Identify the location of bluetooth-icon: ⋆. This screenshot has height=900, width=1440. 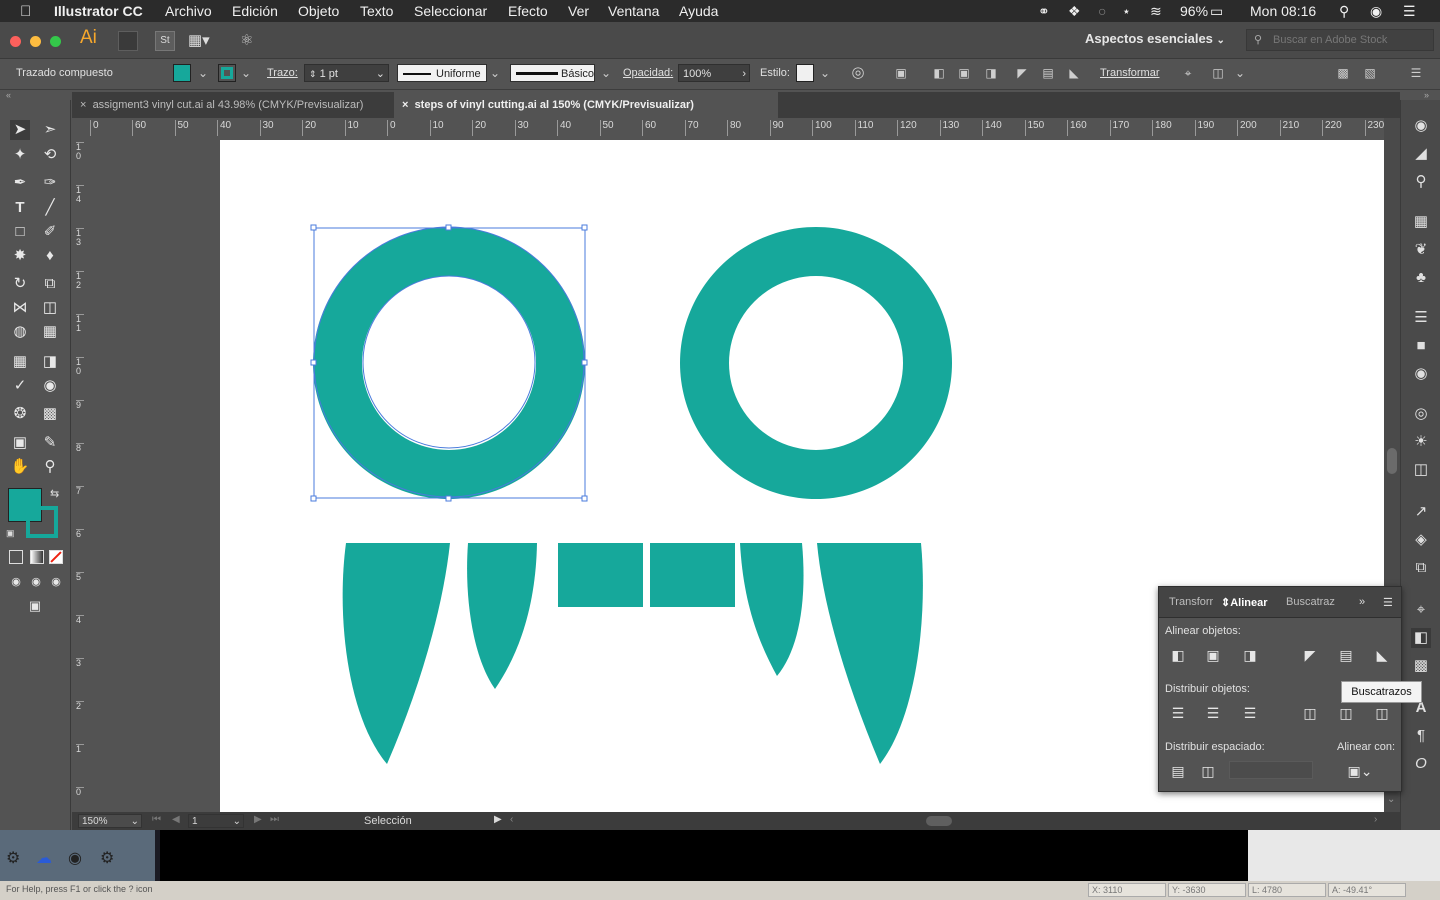
(1126, 11).